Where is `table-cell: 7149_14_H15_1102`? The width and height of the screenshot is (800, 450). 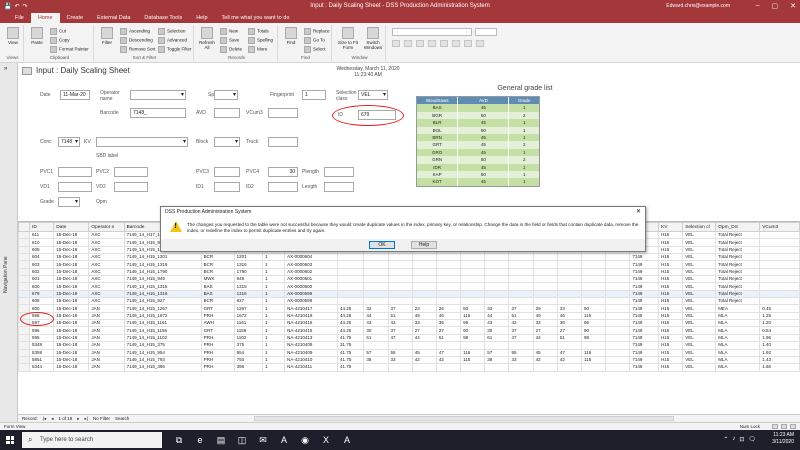 table-cell: 7149_14_H15_1102 is located at coordinates (162, 338).